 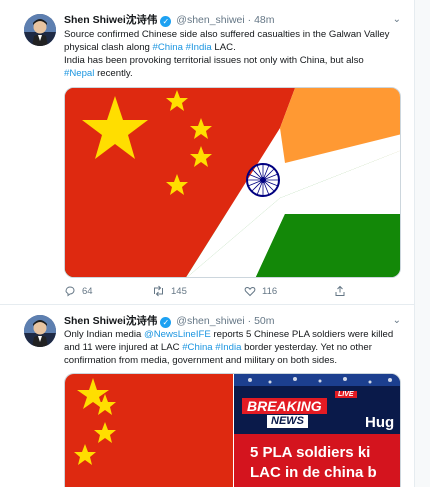 What do you see at coordinates (179, 291) in the screenshot?
I see `retweet-count: 145` at bounding box center [179, 291].